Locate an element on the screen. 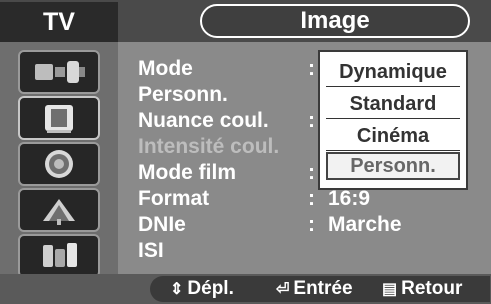 Image resolution: width=491 pixels, height=304 pixels. footer-return-label: Retour is located at coordinates (432, 288).